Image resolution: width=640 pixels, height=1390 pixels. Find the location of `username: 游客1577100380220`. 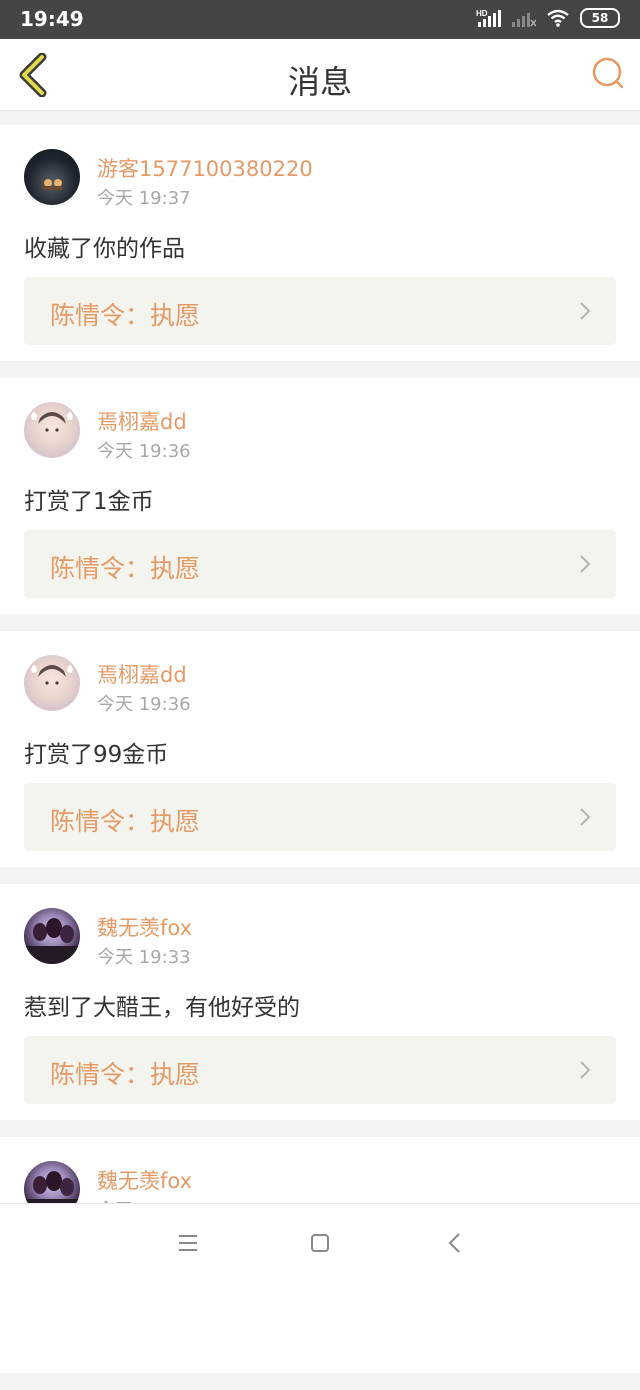

username: 游客1577100380220 is located at coordinates (205, 168).